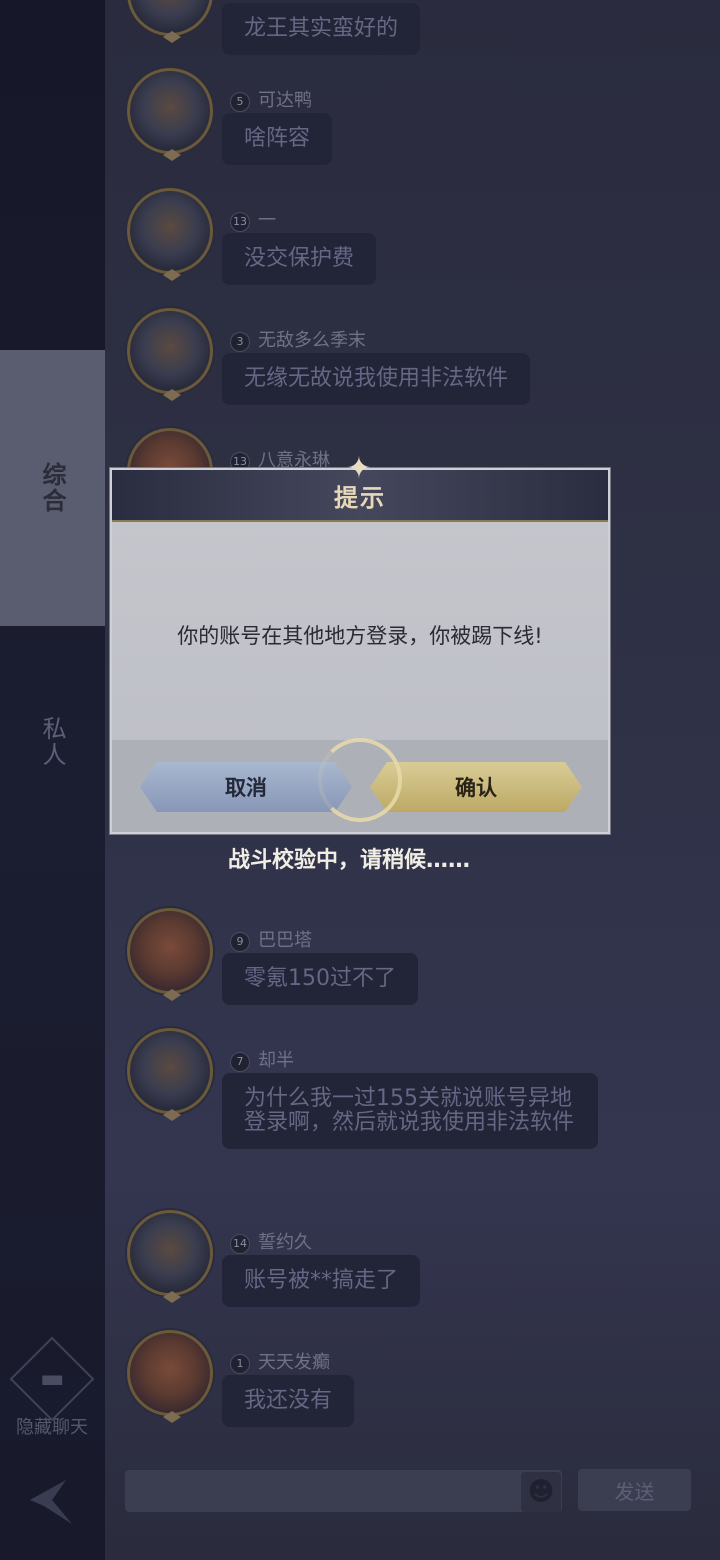  Describe the element at coordinates (51, 1502) in the screenshot. I see `wing-logo-icon` at that location.